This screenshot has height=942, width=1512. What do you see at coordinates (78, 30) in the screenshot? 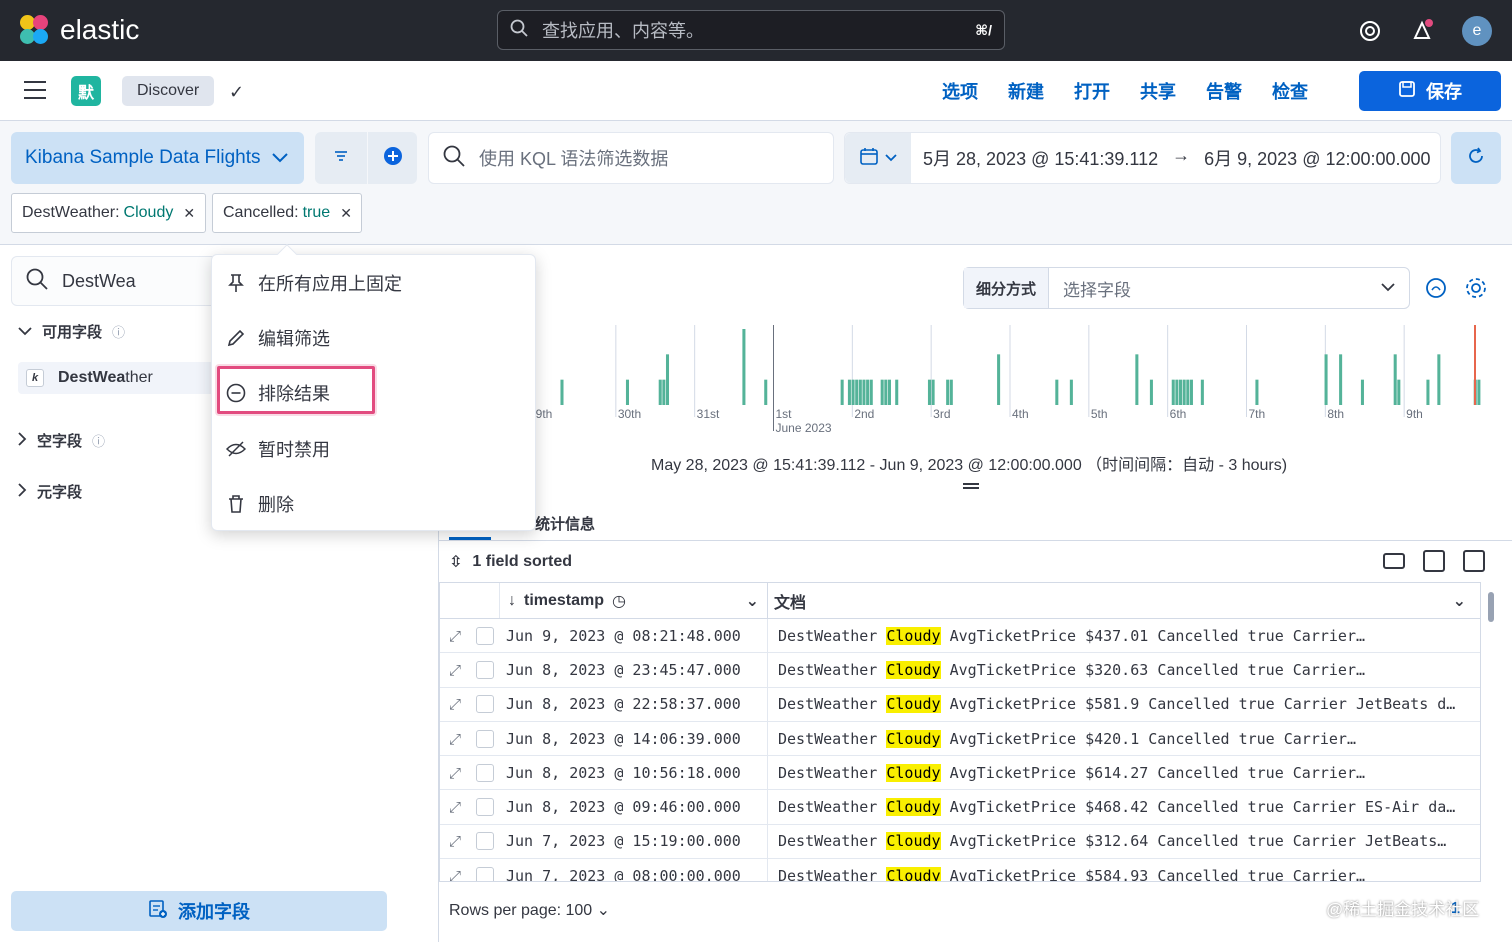
I see `elastic-logo: elastic` at bounding box center [78, 30].